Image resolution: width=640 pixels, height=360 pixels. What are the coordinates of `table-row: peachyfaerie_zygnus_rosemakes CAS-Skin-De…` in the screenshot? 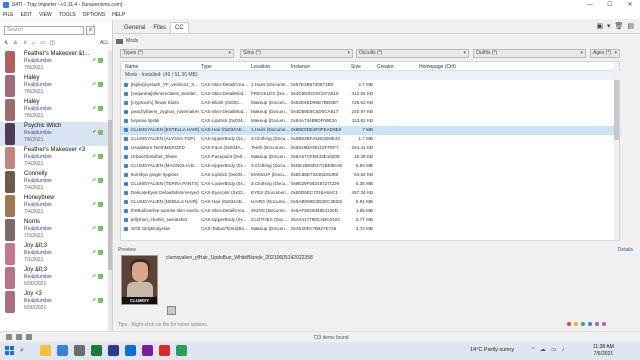 It's located at (371, 112).